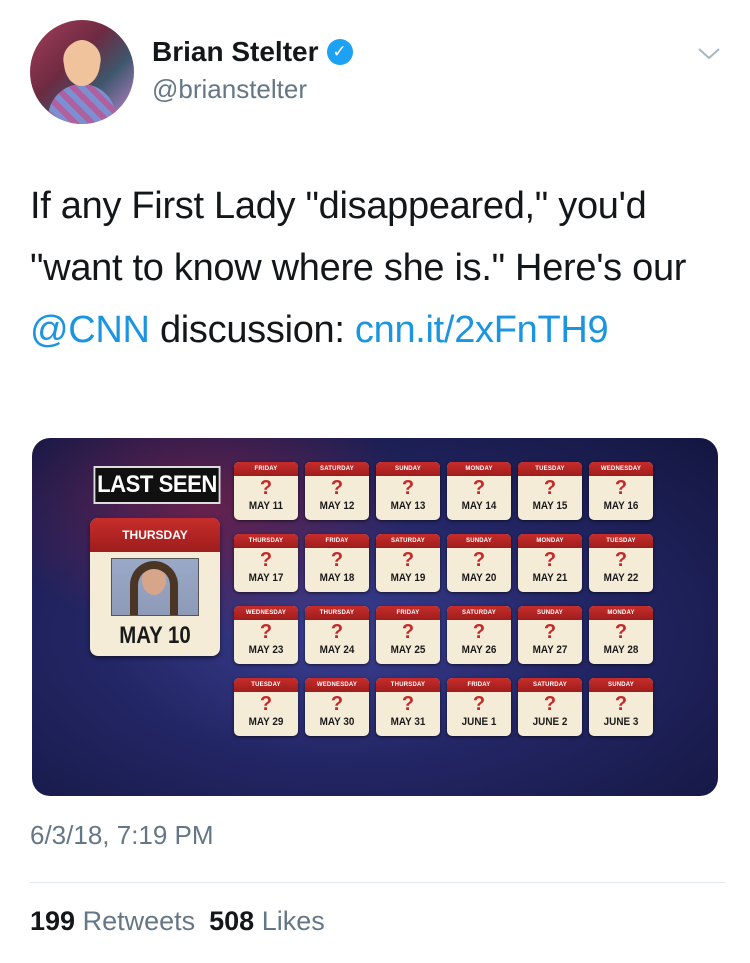 The image size is (750, 963). I want to click on avatar-shirt, so click(82, 104).